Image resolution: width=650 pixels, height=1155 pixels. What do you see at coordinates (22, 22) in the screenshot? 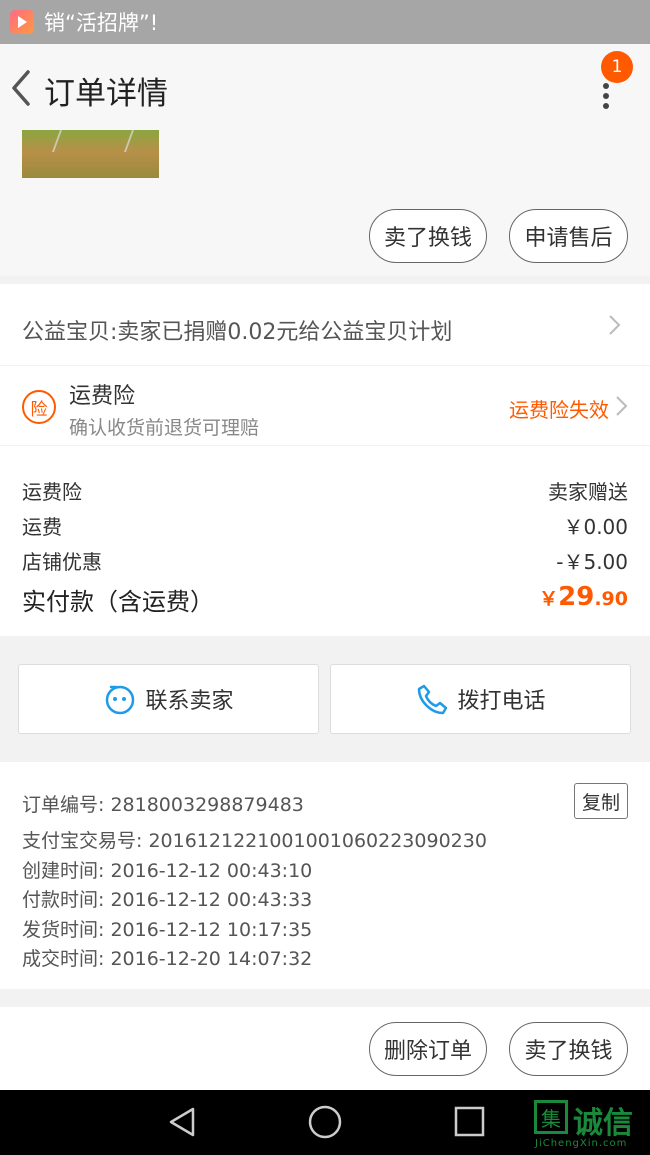
I see `app-icon` at bounding box center [22, 22].